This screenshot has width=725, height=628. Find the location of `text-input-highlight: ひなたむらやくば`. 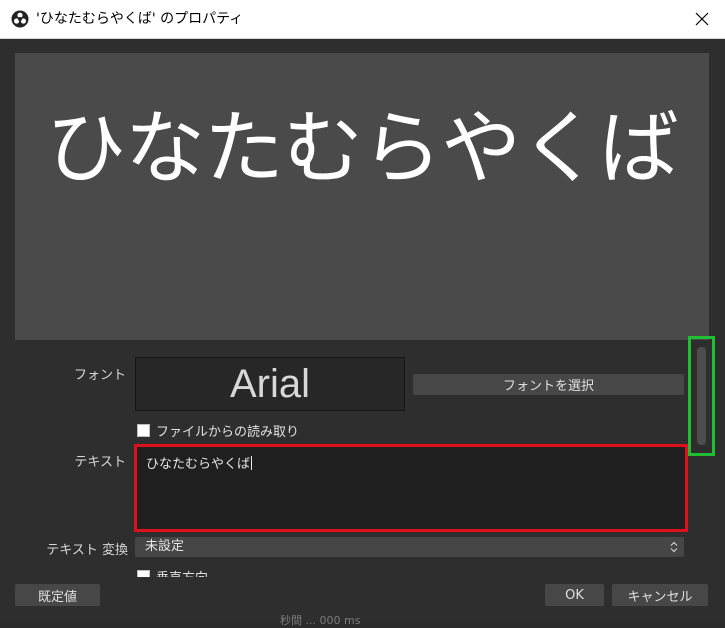

text-input-highlight: ひなたむらやくば is located at coordinates (411, 488).